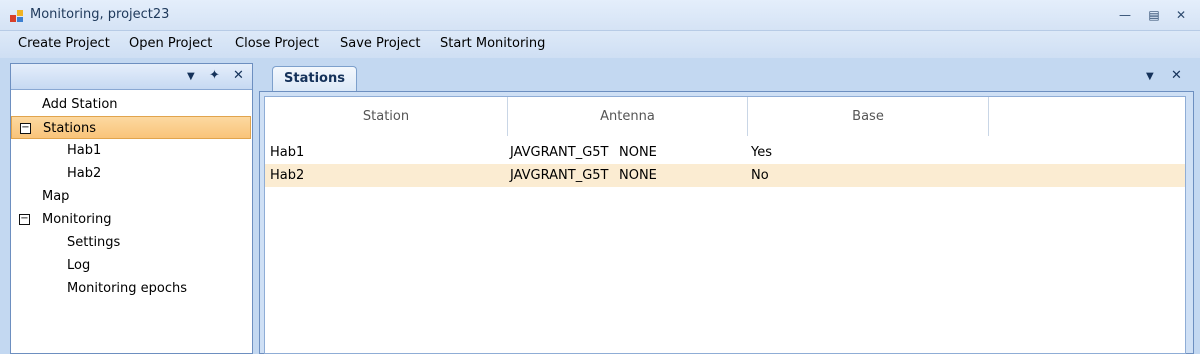 This screenshot has width=1200, height=354. What do you see at coordinates (725, 175) in the screenshot?
I see `table-row: Hab2 JAVGRANT_G5T NONE No` at bounding box center [725, 175].